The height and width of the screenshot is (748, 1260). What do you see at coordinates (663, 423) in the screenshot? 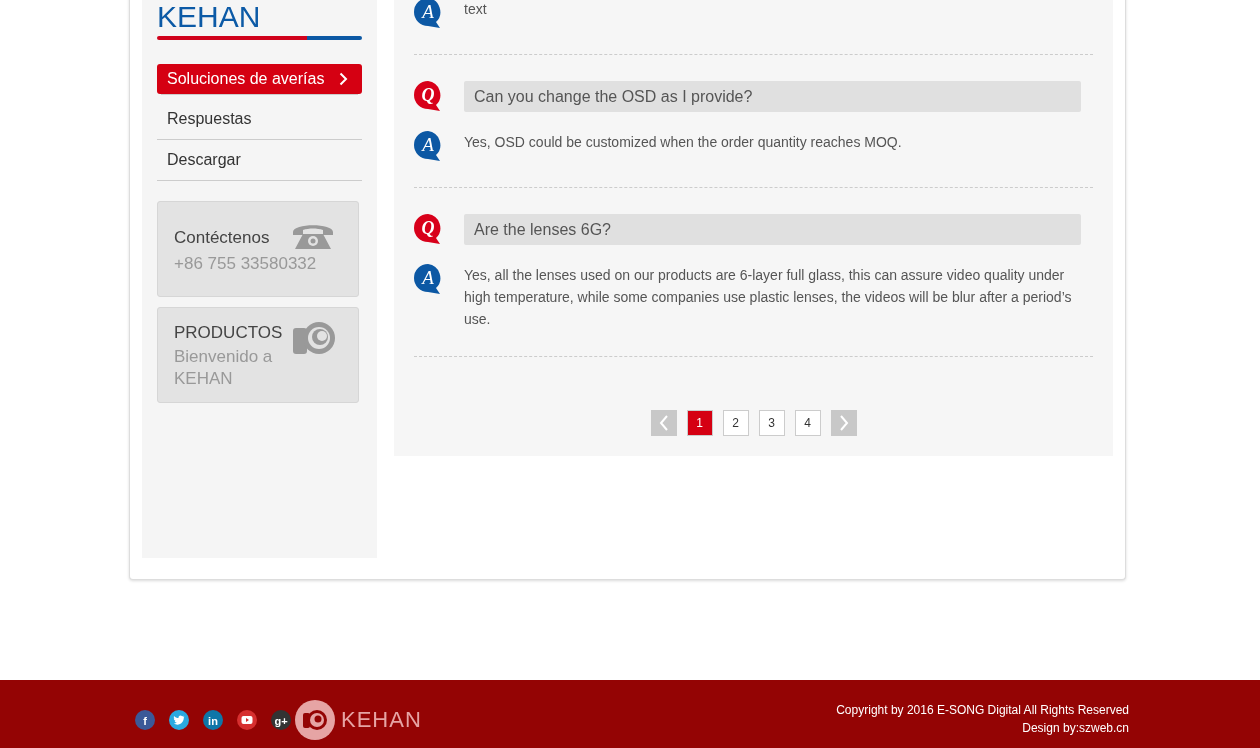
I see `chevron-left-icon` at bounding box center [663, 423].